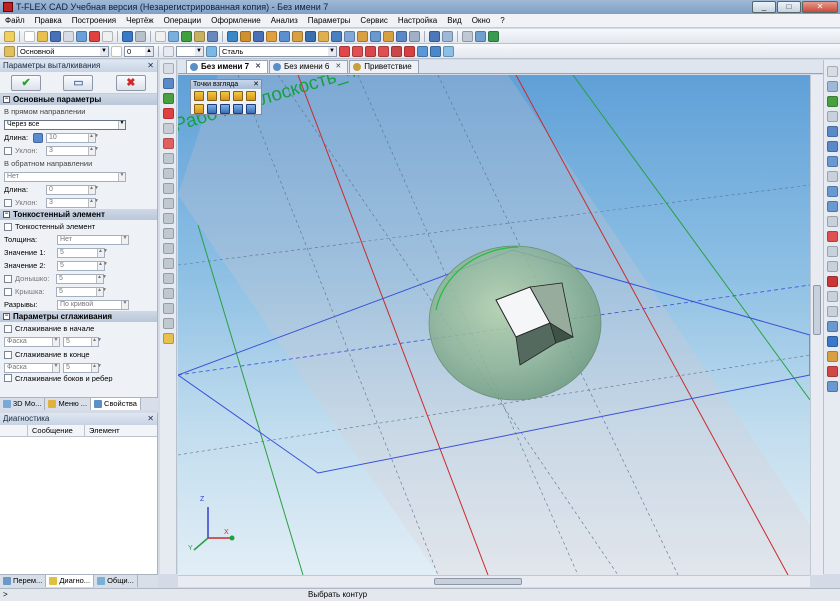 The width and height of the screenshot is (840, 601). I want to click on vertical-scrollbar, so click(816, 325).